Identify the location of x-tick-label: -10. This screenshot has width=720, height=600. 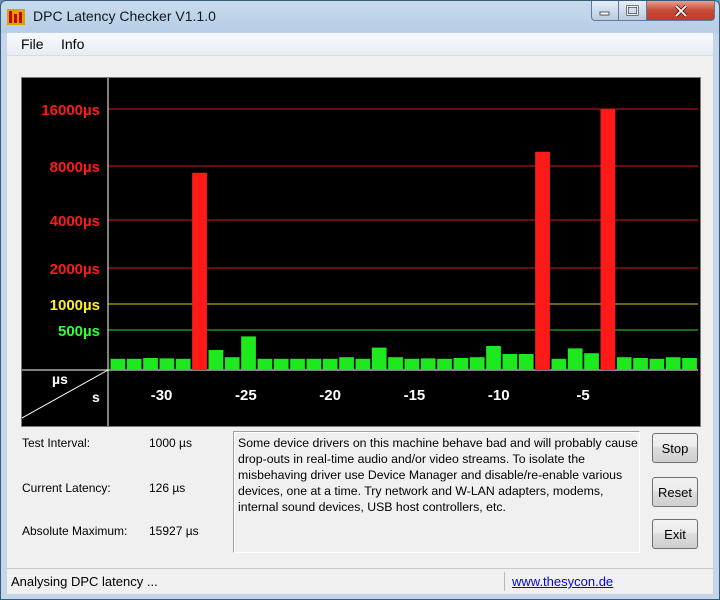
(499, 395).